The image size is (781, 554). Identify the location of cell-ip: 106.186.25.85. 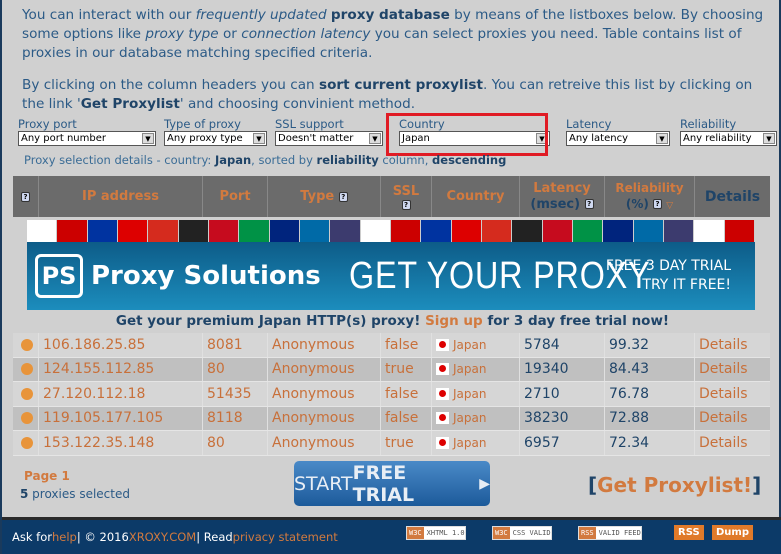
(121, 345).